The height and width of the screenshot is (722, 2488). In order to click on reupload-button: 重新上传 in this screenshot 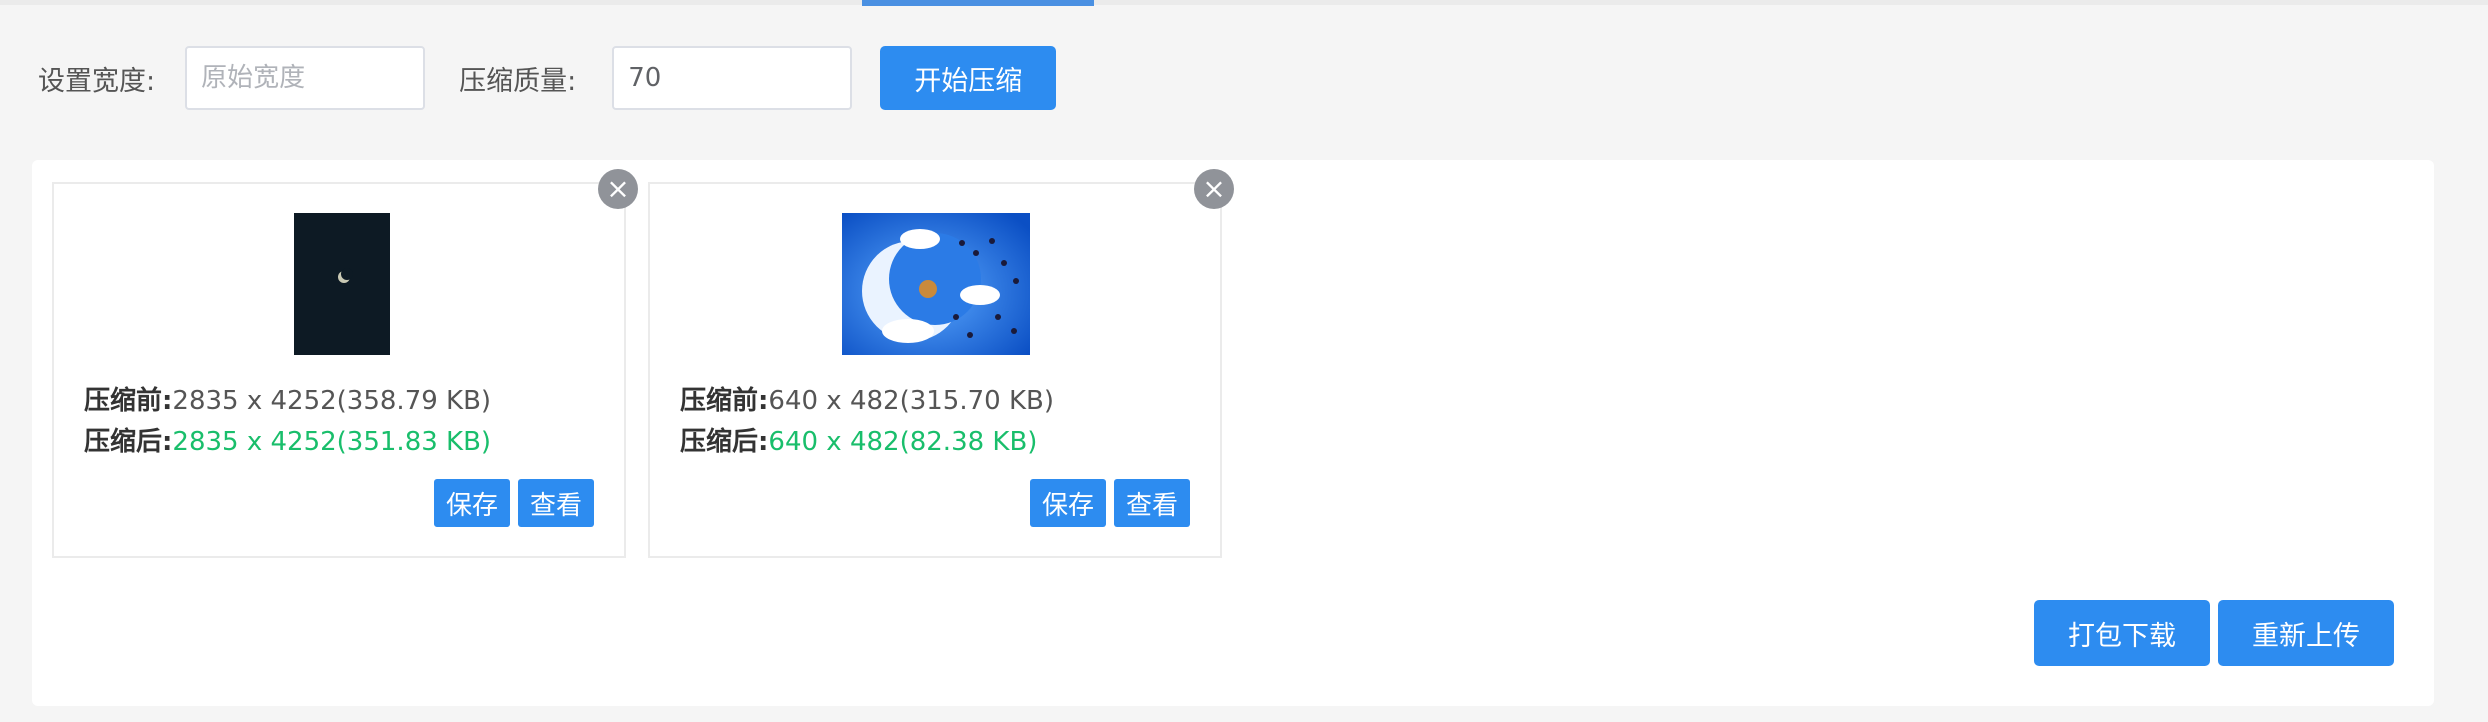, I will do `click(2306, 633)`.